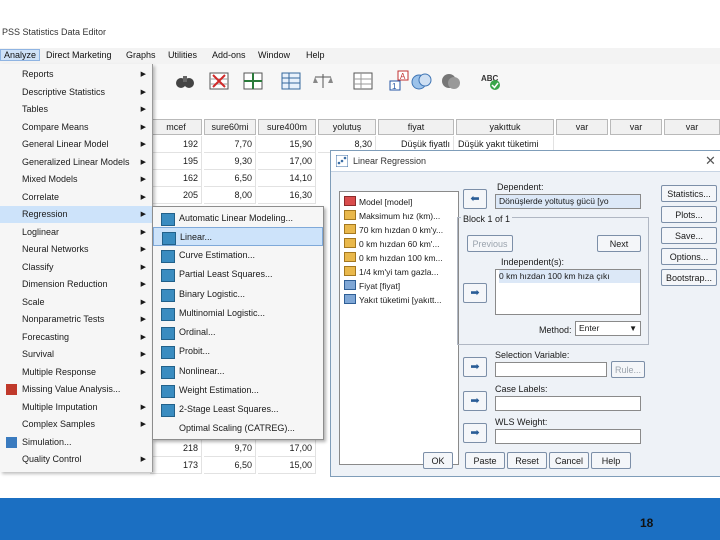  Describe the element at coordinates (287, 195) in the screenshot. I see `table-cell: 16,30` at that location.